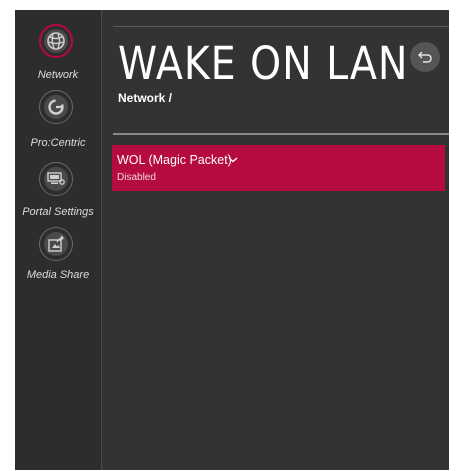  Describe the element at coordinates (233, 160) in the screenshot. I see `chevron-down-icon` at that location.